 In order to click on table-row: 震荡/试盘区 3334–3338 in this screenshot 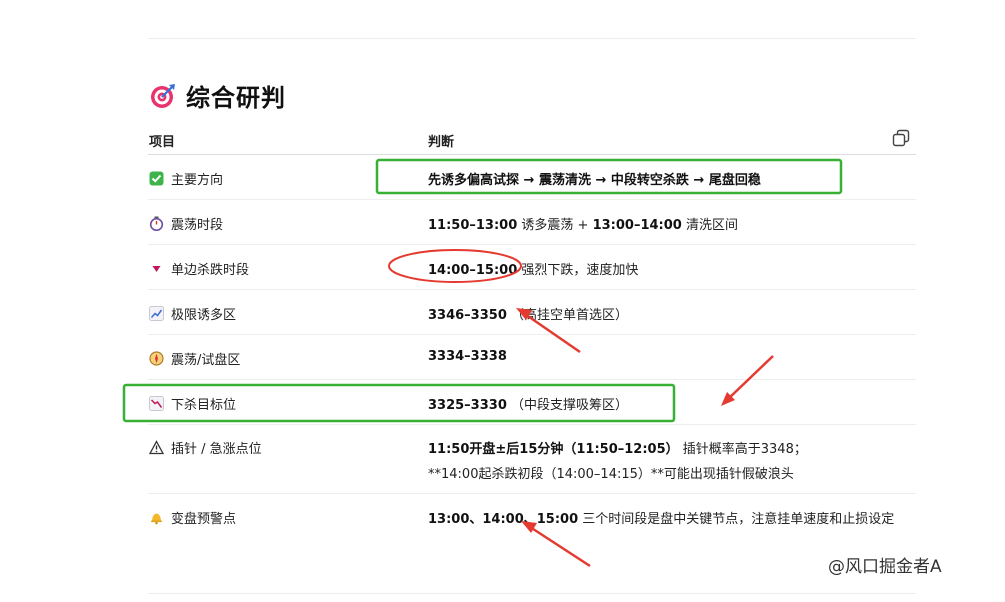, I will do `click(532, 357)`.